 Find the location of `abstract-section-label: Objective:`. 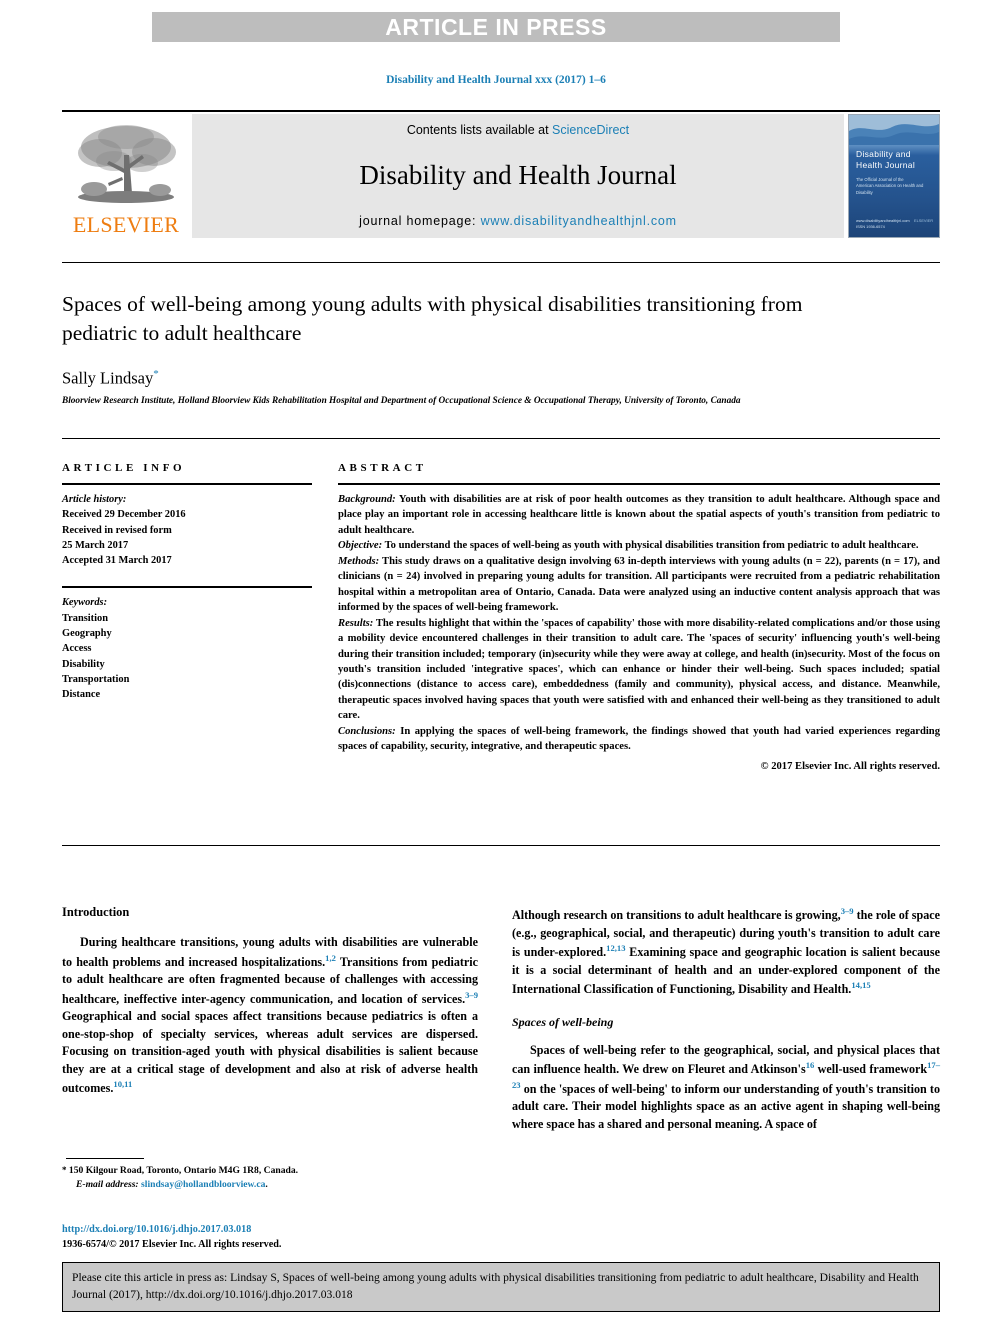

abstract-section-label: Objective: is located at coordinates (360, 546).